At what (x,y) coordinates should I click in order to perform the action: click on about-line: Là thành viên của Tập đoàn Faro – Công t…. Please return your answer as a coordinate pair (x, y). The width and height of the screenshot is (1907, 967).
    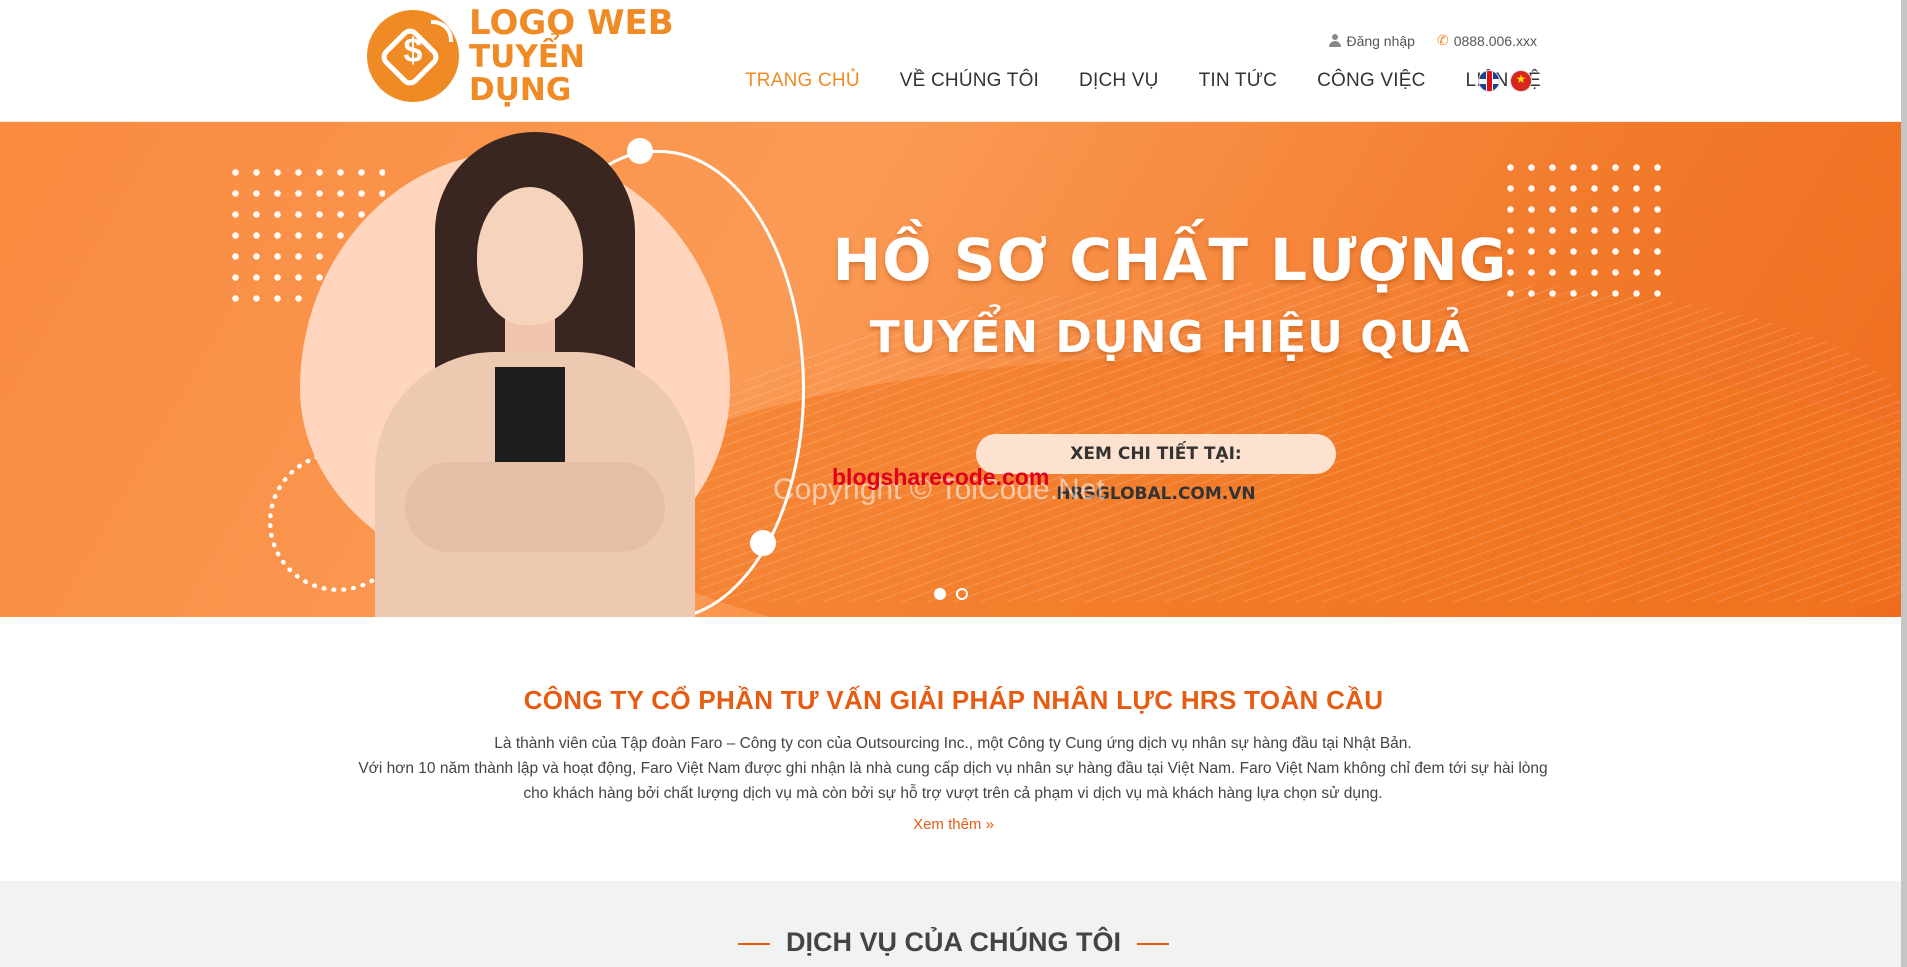
    Looking at the image, I should click on (953, 743).